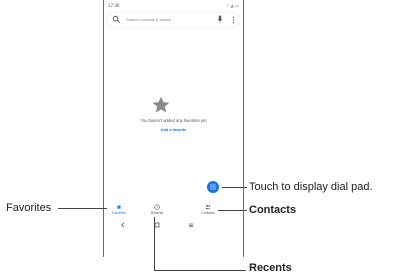  What do you see at coordinates (114, 5) in the screenshot?
I see `status-time: 17:46` at bounding box center [114, 5].